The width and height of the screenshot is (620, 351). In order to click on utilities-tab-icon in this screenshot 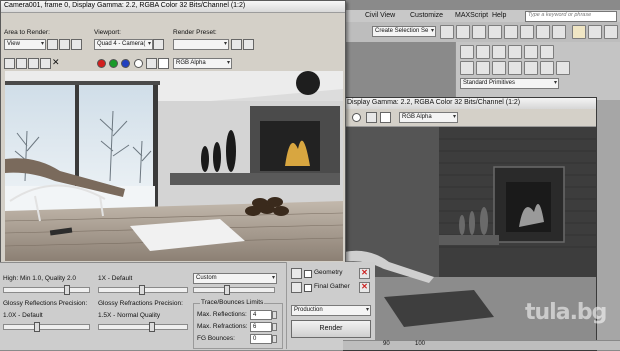, I will do `click(547, 52)`.